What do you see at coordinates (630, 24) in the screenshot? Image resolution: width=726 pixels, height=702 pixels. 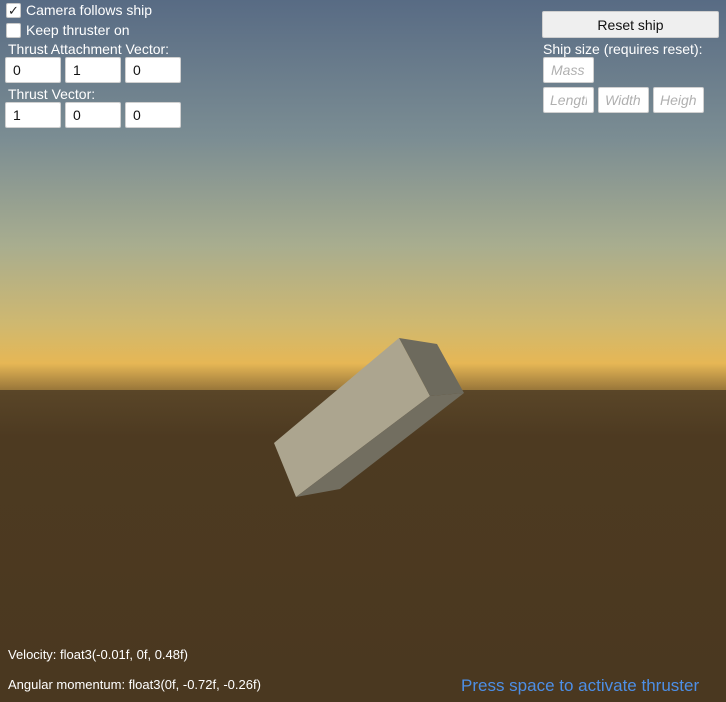 I see `reset-ship-button: Reset ship` at bounding box center [630, 24].